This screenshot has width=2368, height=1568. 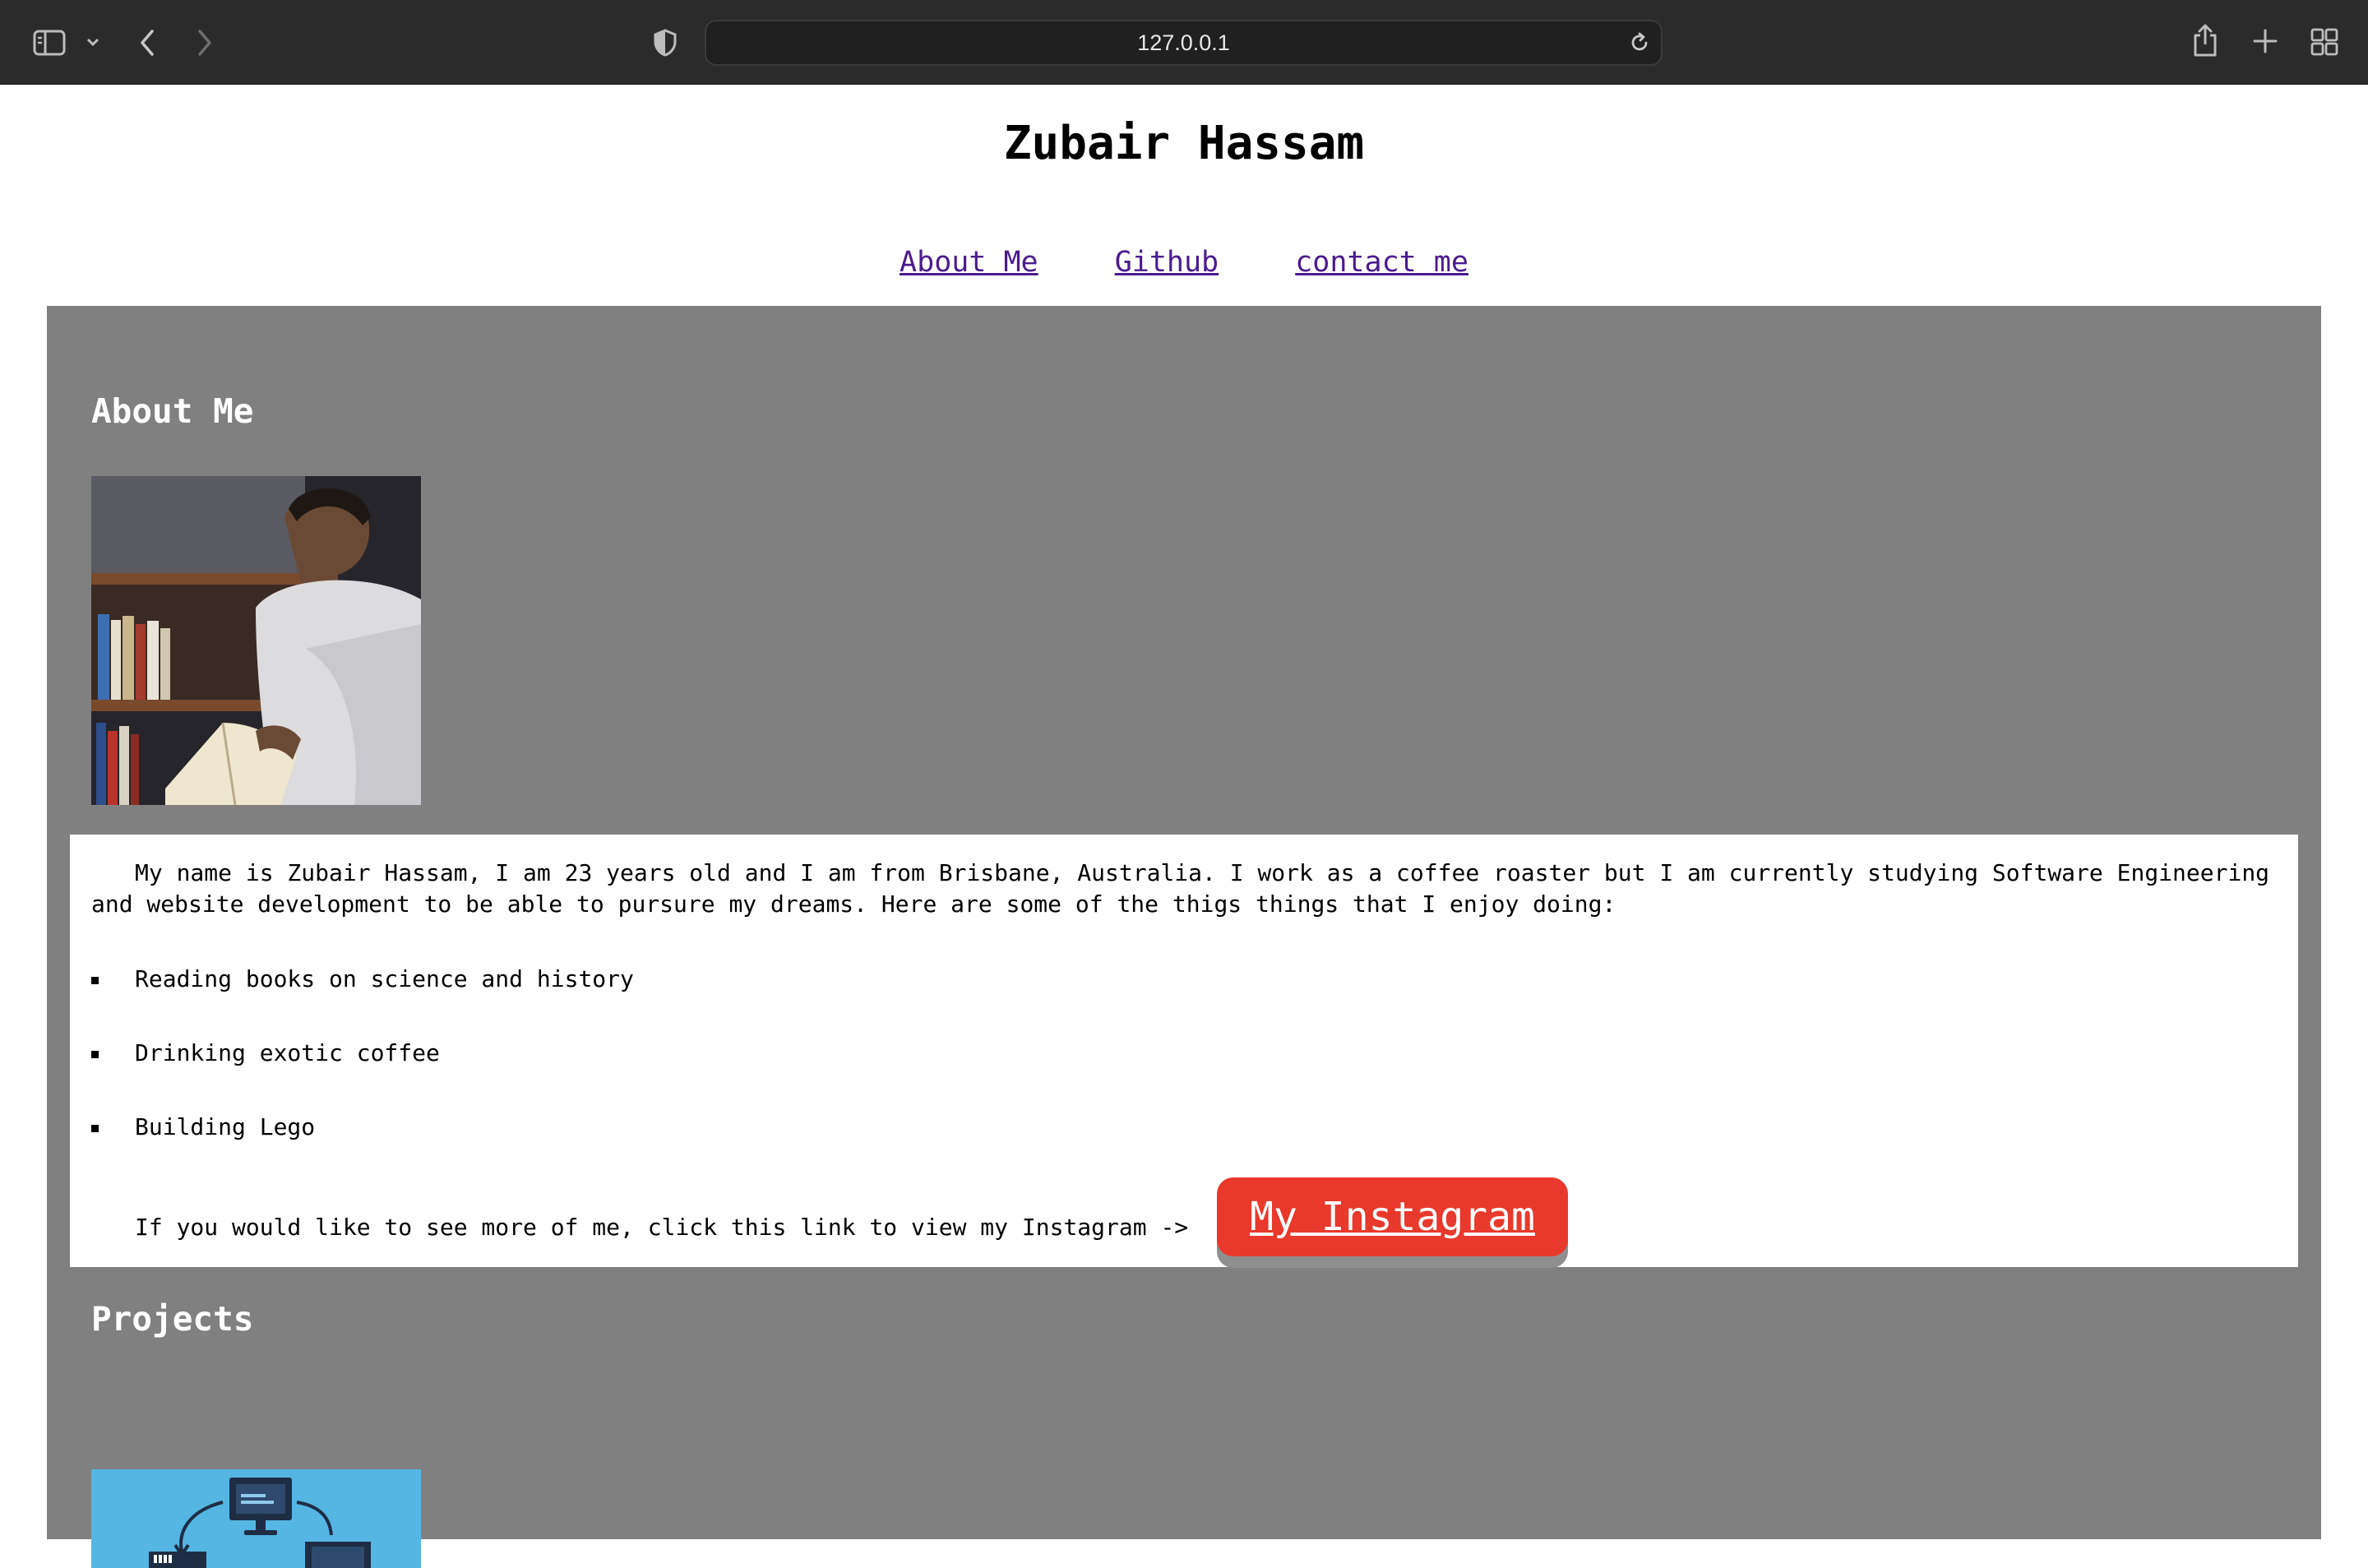 What do you see at coordinates (172, 411) in the screenshot?
I see `about-heading: About Me` at bounding box center [172, 411].